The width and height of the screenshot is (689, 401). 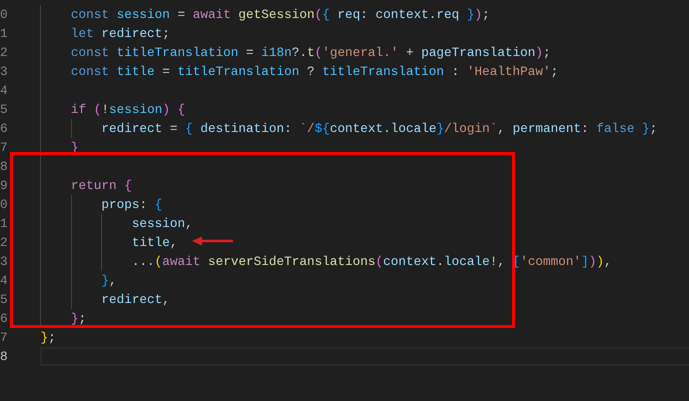 What do you see at coordinates (108, 281) in the screenshot?
I see `code-line: },` at bounding box center [108, 281].